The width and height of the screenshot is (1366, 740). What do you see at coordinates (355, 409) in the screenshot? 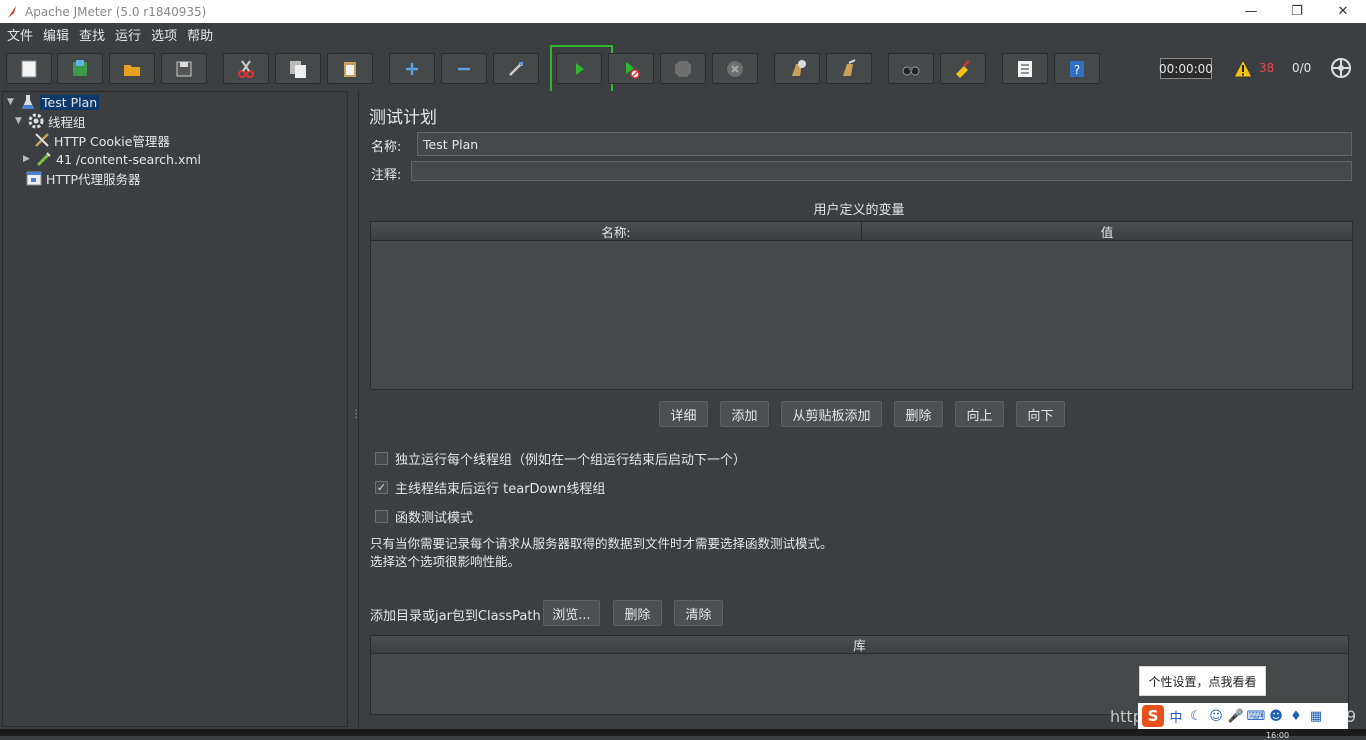
I see `panel-splitter: ⋮` at bounding box center [355, 409].